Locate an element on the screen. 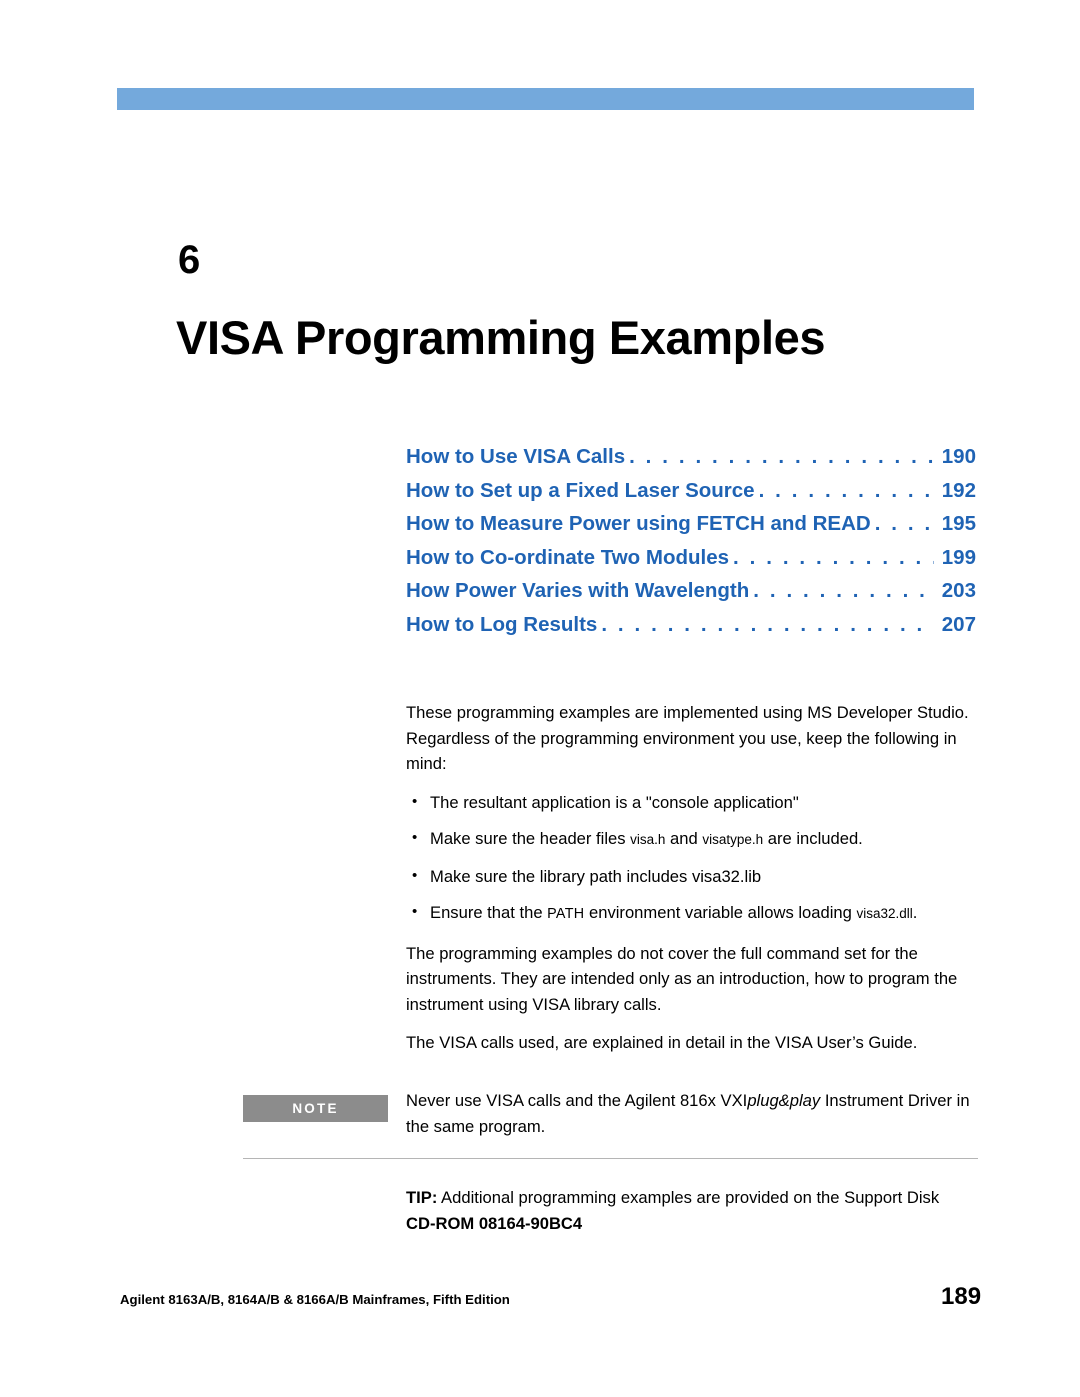 The width and height of the screenshot is (1080, 1397). bullet-text: Make sure the header files is located at coordinates (530, 838).